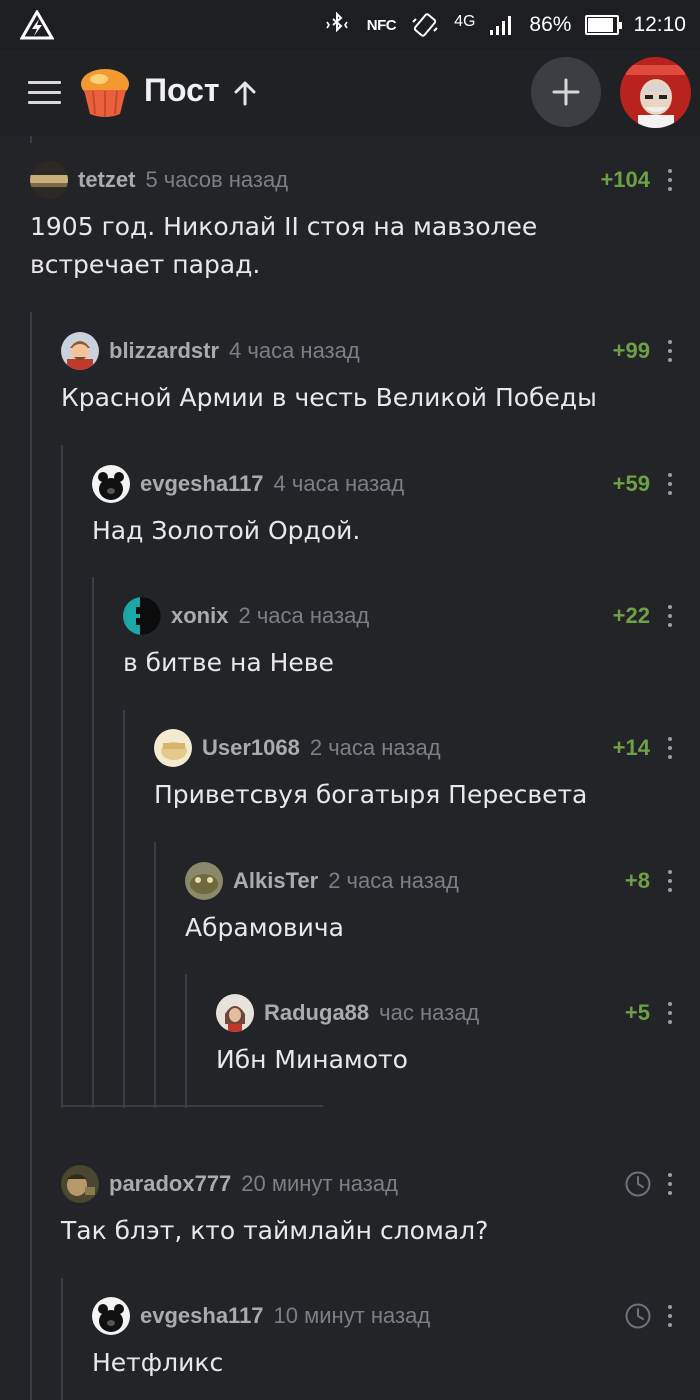  I want to click on plus-icon, so click(566, 92).